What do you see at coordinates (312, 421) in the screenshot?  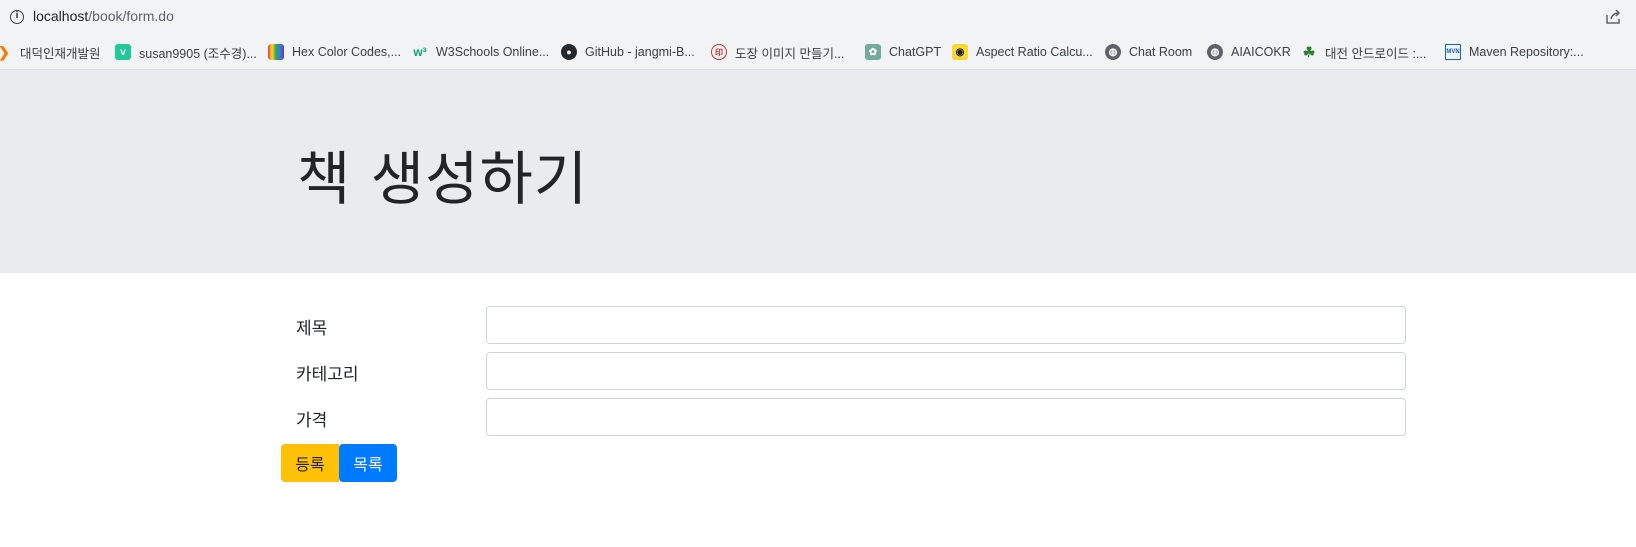 I see `price-label: 가격` at bounding box center [312, 421].